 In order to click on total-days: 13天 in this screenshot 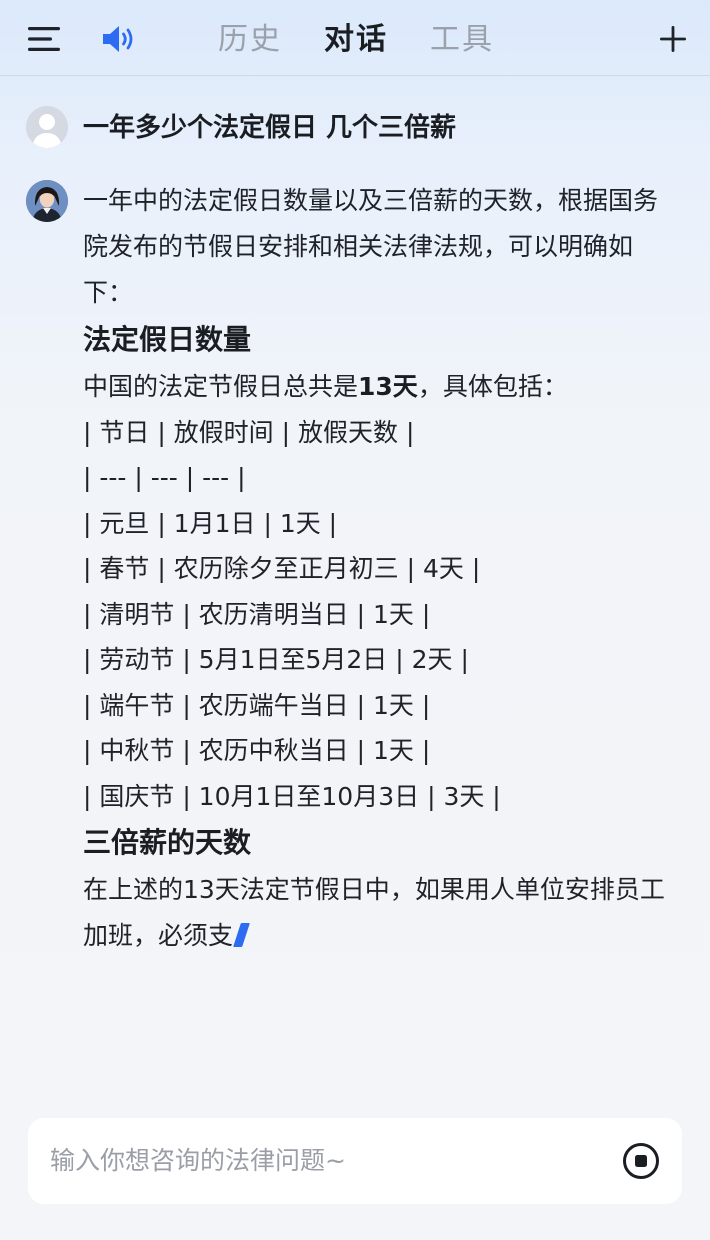, I will do `click(388, 386)`.